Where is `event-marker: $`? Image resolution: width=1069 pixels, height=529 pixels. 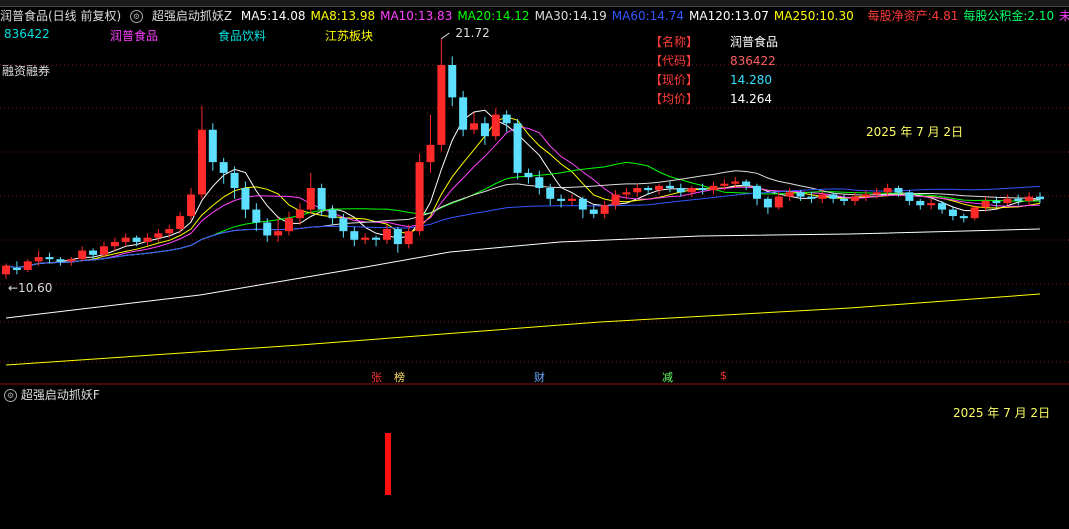
event-marker: $ is located at coordinates (723, 375).